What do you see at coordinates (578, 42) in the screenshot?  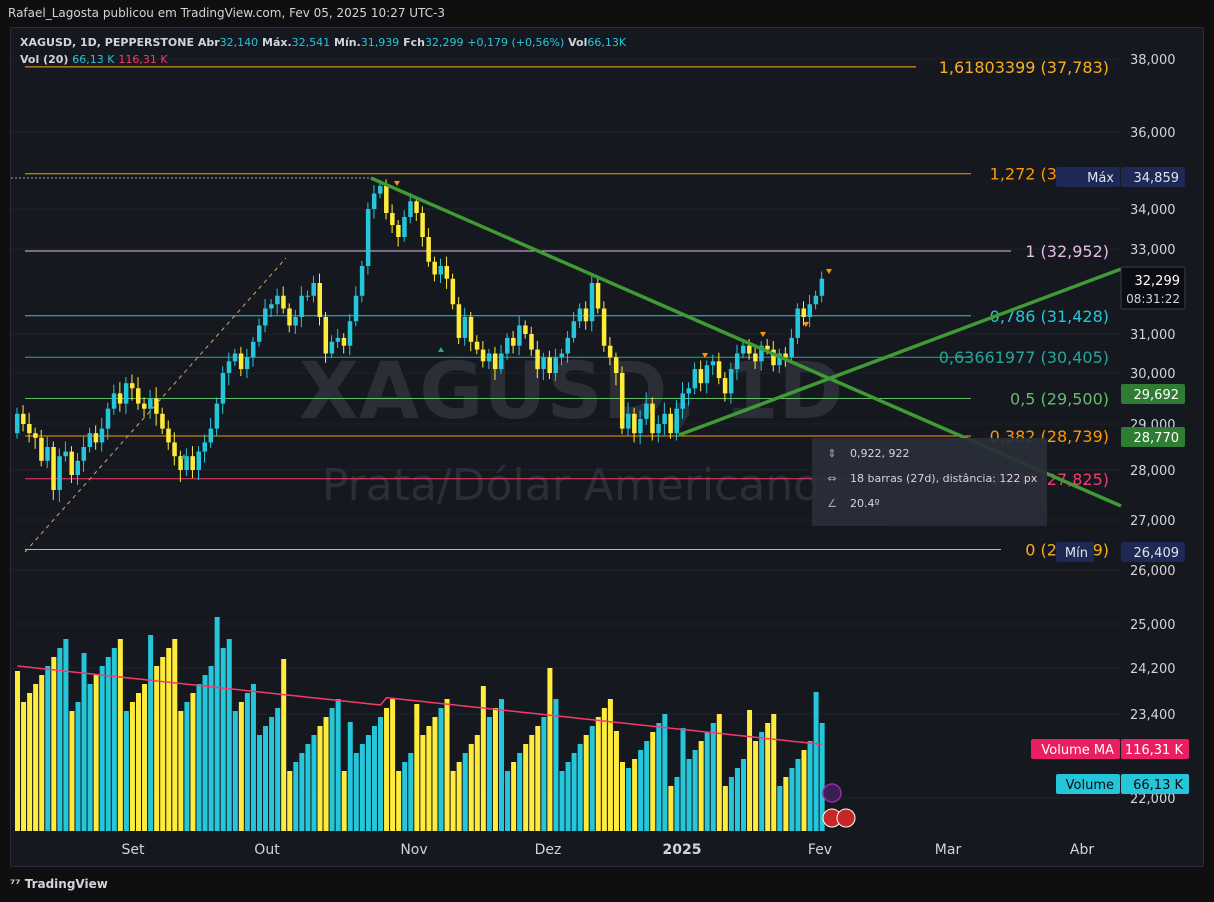 I see `legend-vol-label: Vol` at bounding box center [578, 42].